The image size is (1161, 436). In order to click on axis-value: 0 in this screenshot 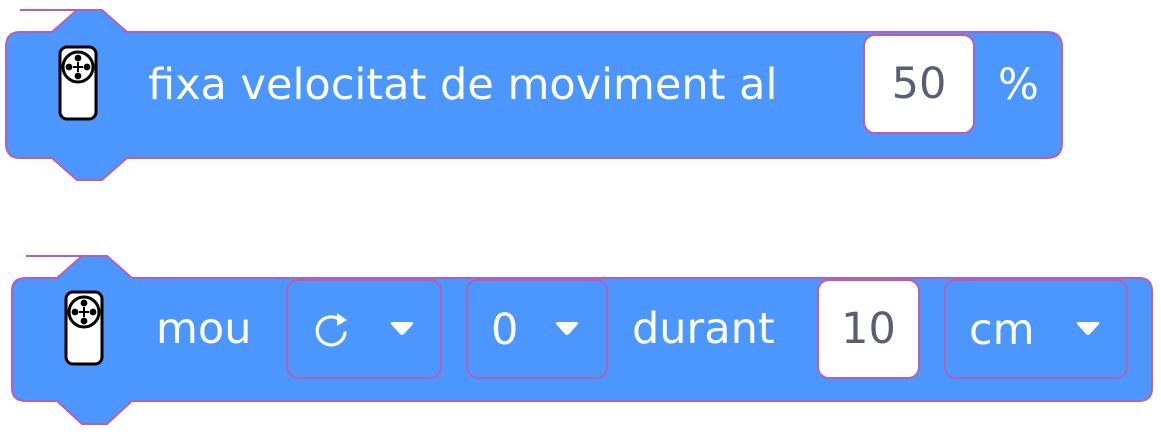, I will do `click(505, 330)`.